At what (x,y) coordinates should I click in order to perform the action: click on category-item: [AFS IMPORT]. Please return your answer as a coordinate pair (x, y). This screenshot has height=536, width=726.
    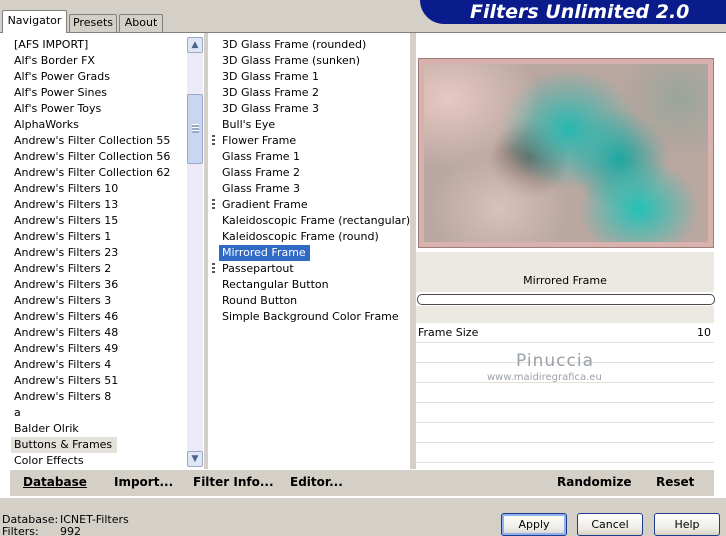
    Looking at the image, I should click on (49, 45).